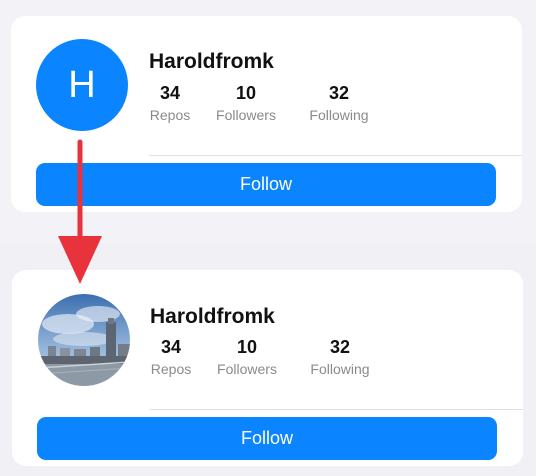 The image size is (536, 476). Describe the element at coordinates (80, 211) in the screenshot. I see `down-arrow-icon` at that location.